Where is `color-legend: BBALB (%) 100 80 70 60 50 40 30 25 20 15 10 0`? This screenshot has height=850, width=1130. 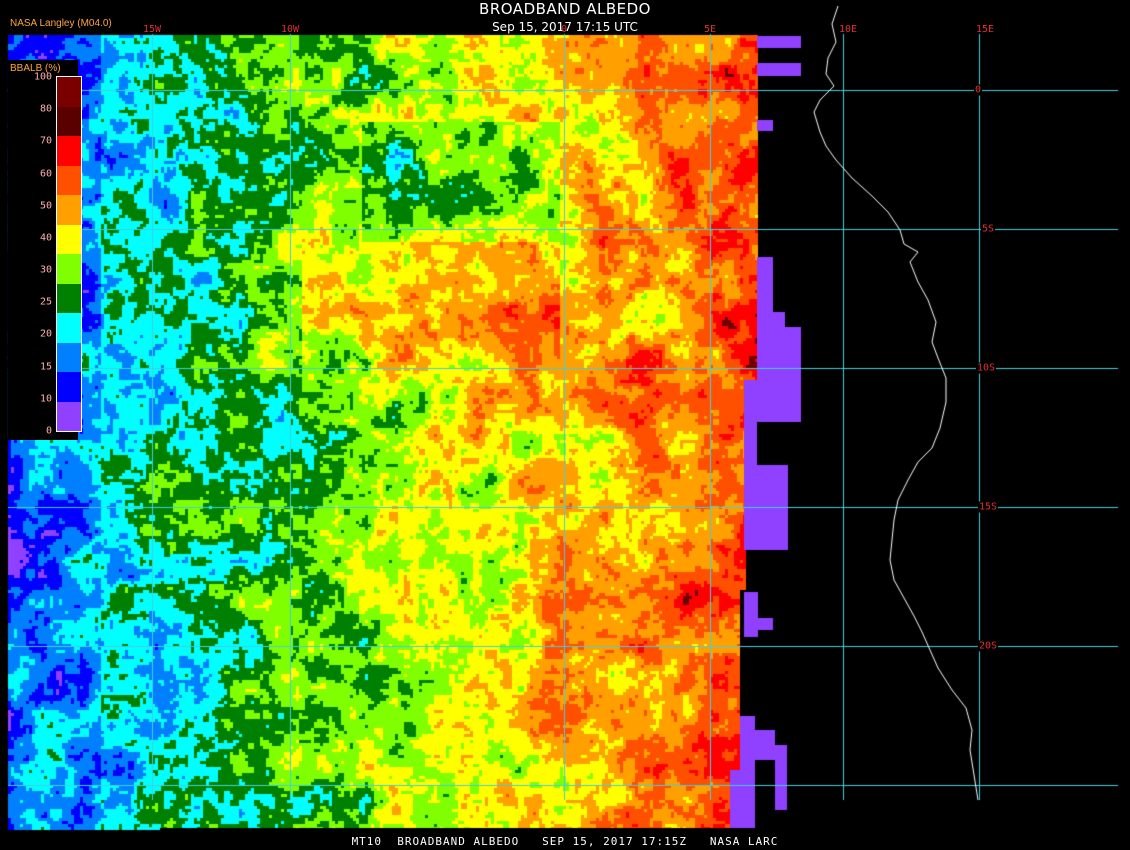
color-legend: BBALB (%) 100 80 70 60 50 40 30 25 20 15 10 0 is located at coordinates (45, 250).